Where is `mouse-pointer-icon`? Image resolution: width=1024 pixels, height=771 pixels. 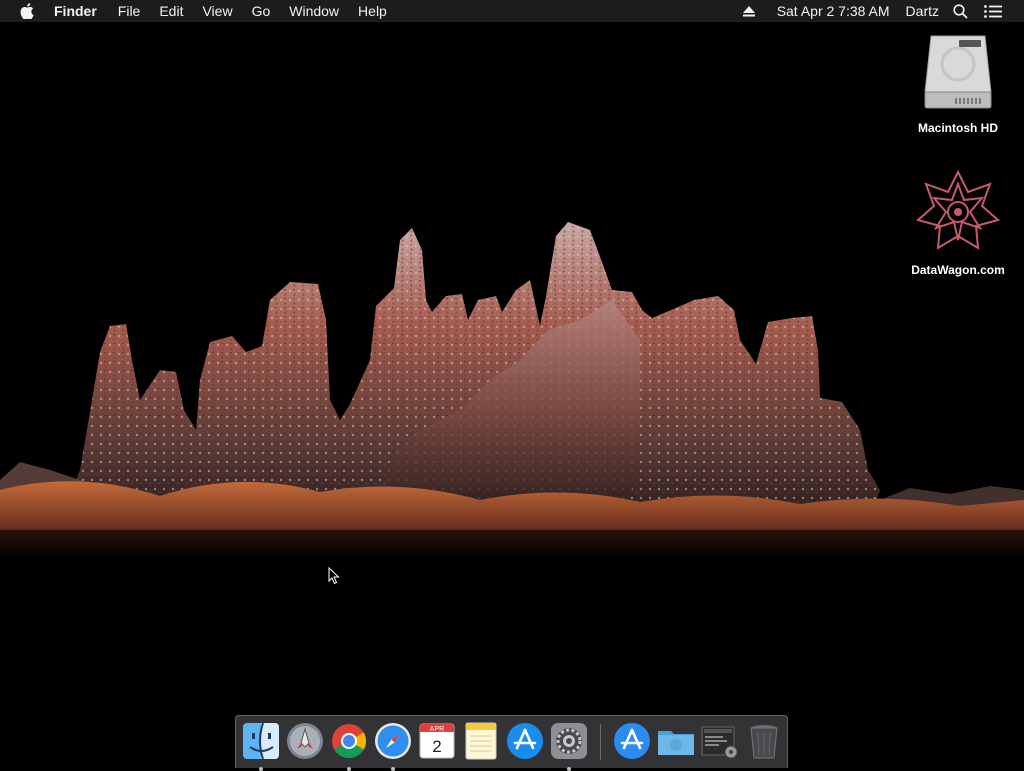
mouse-pointer-icon is located at coordinates (334, 576).